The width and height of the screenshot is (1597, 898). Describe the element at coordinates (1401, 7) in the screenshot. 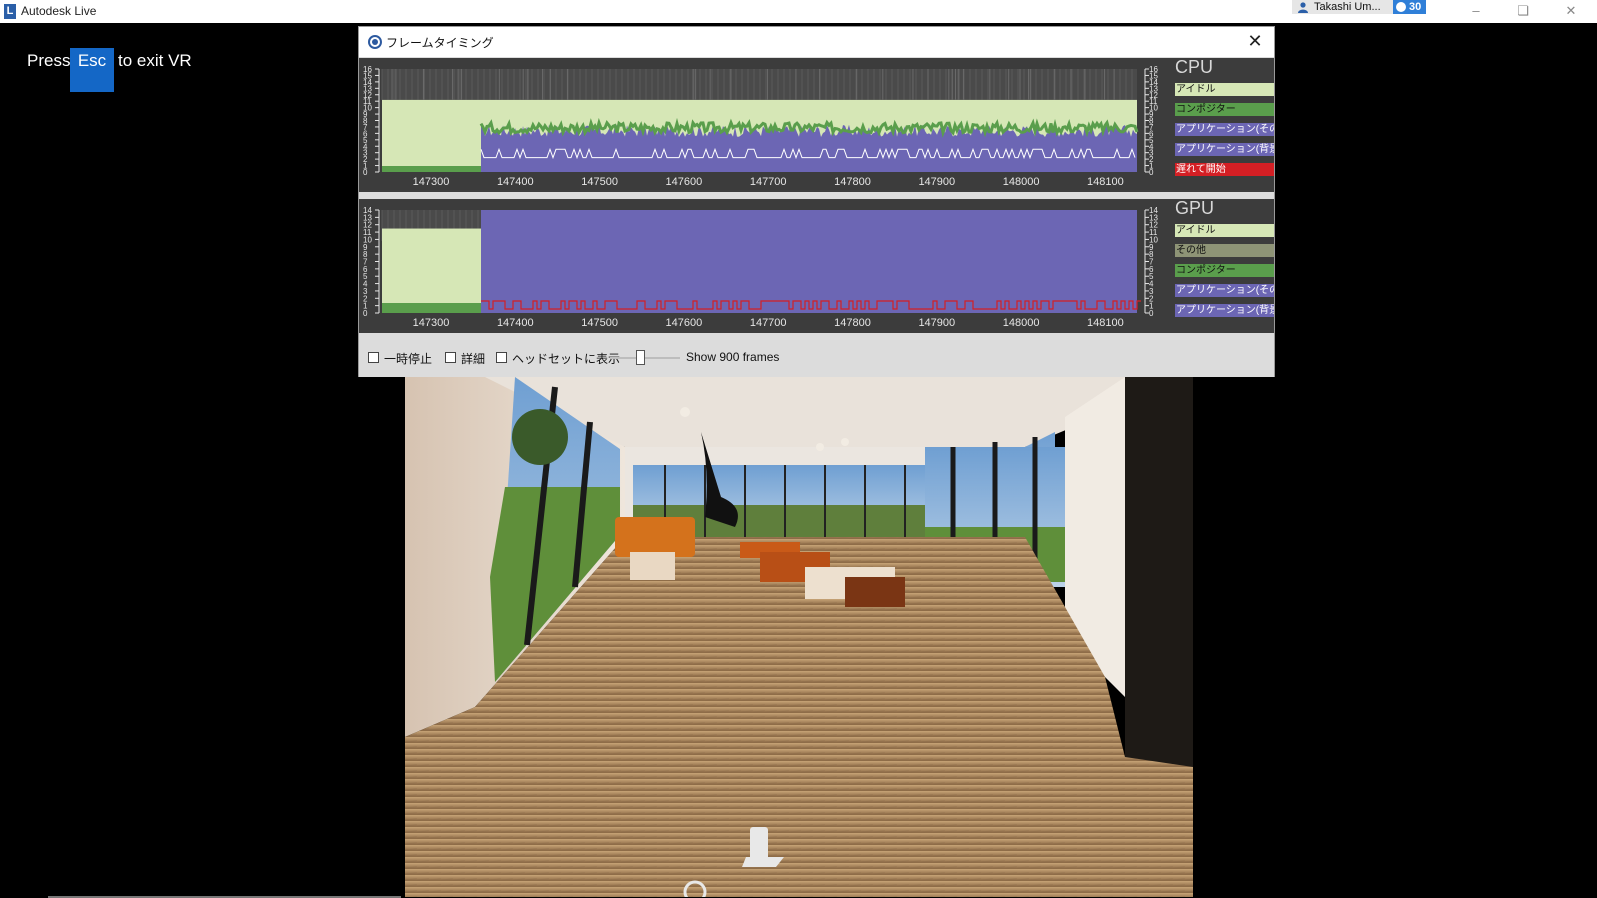

I see `clock-icon` at that location.